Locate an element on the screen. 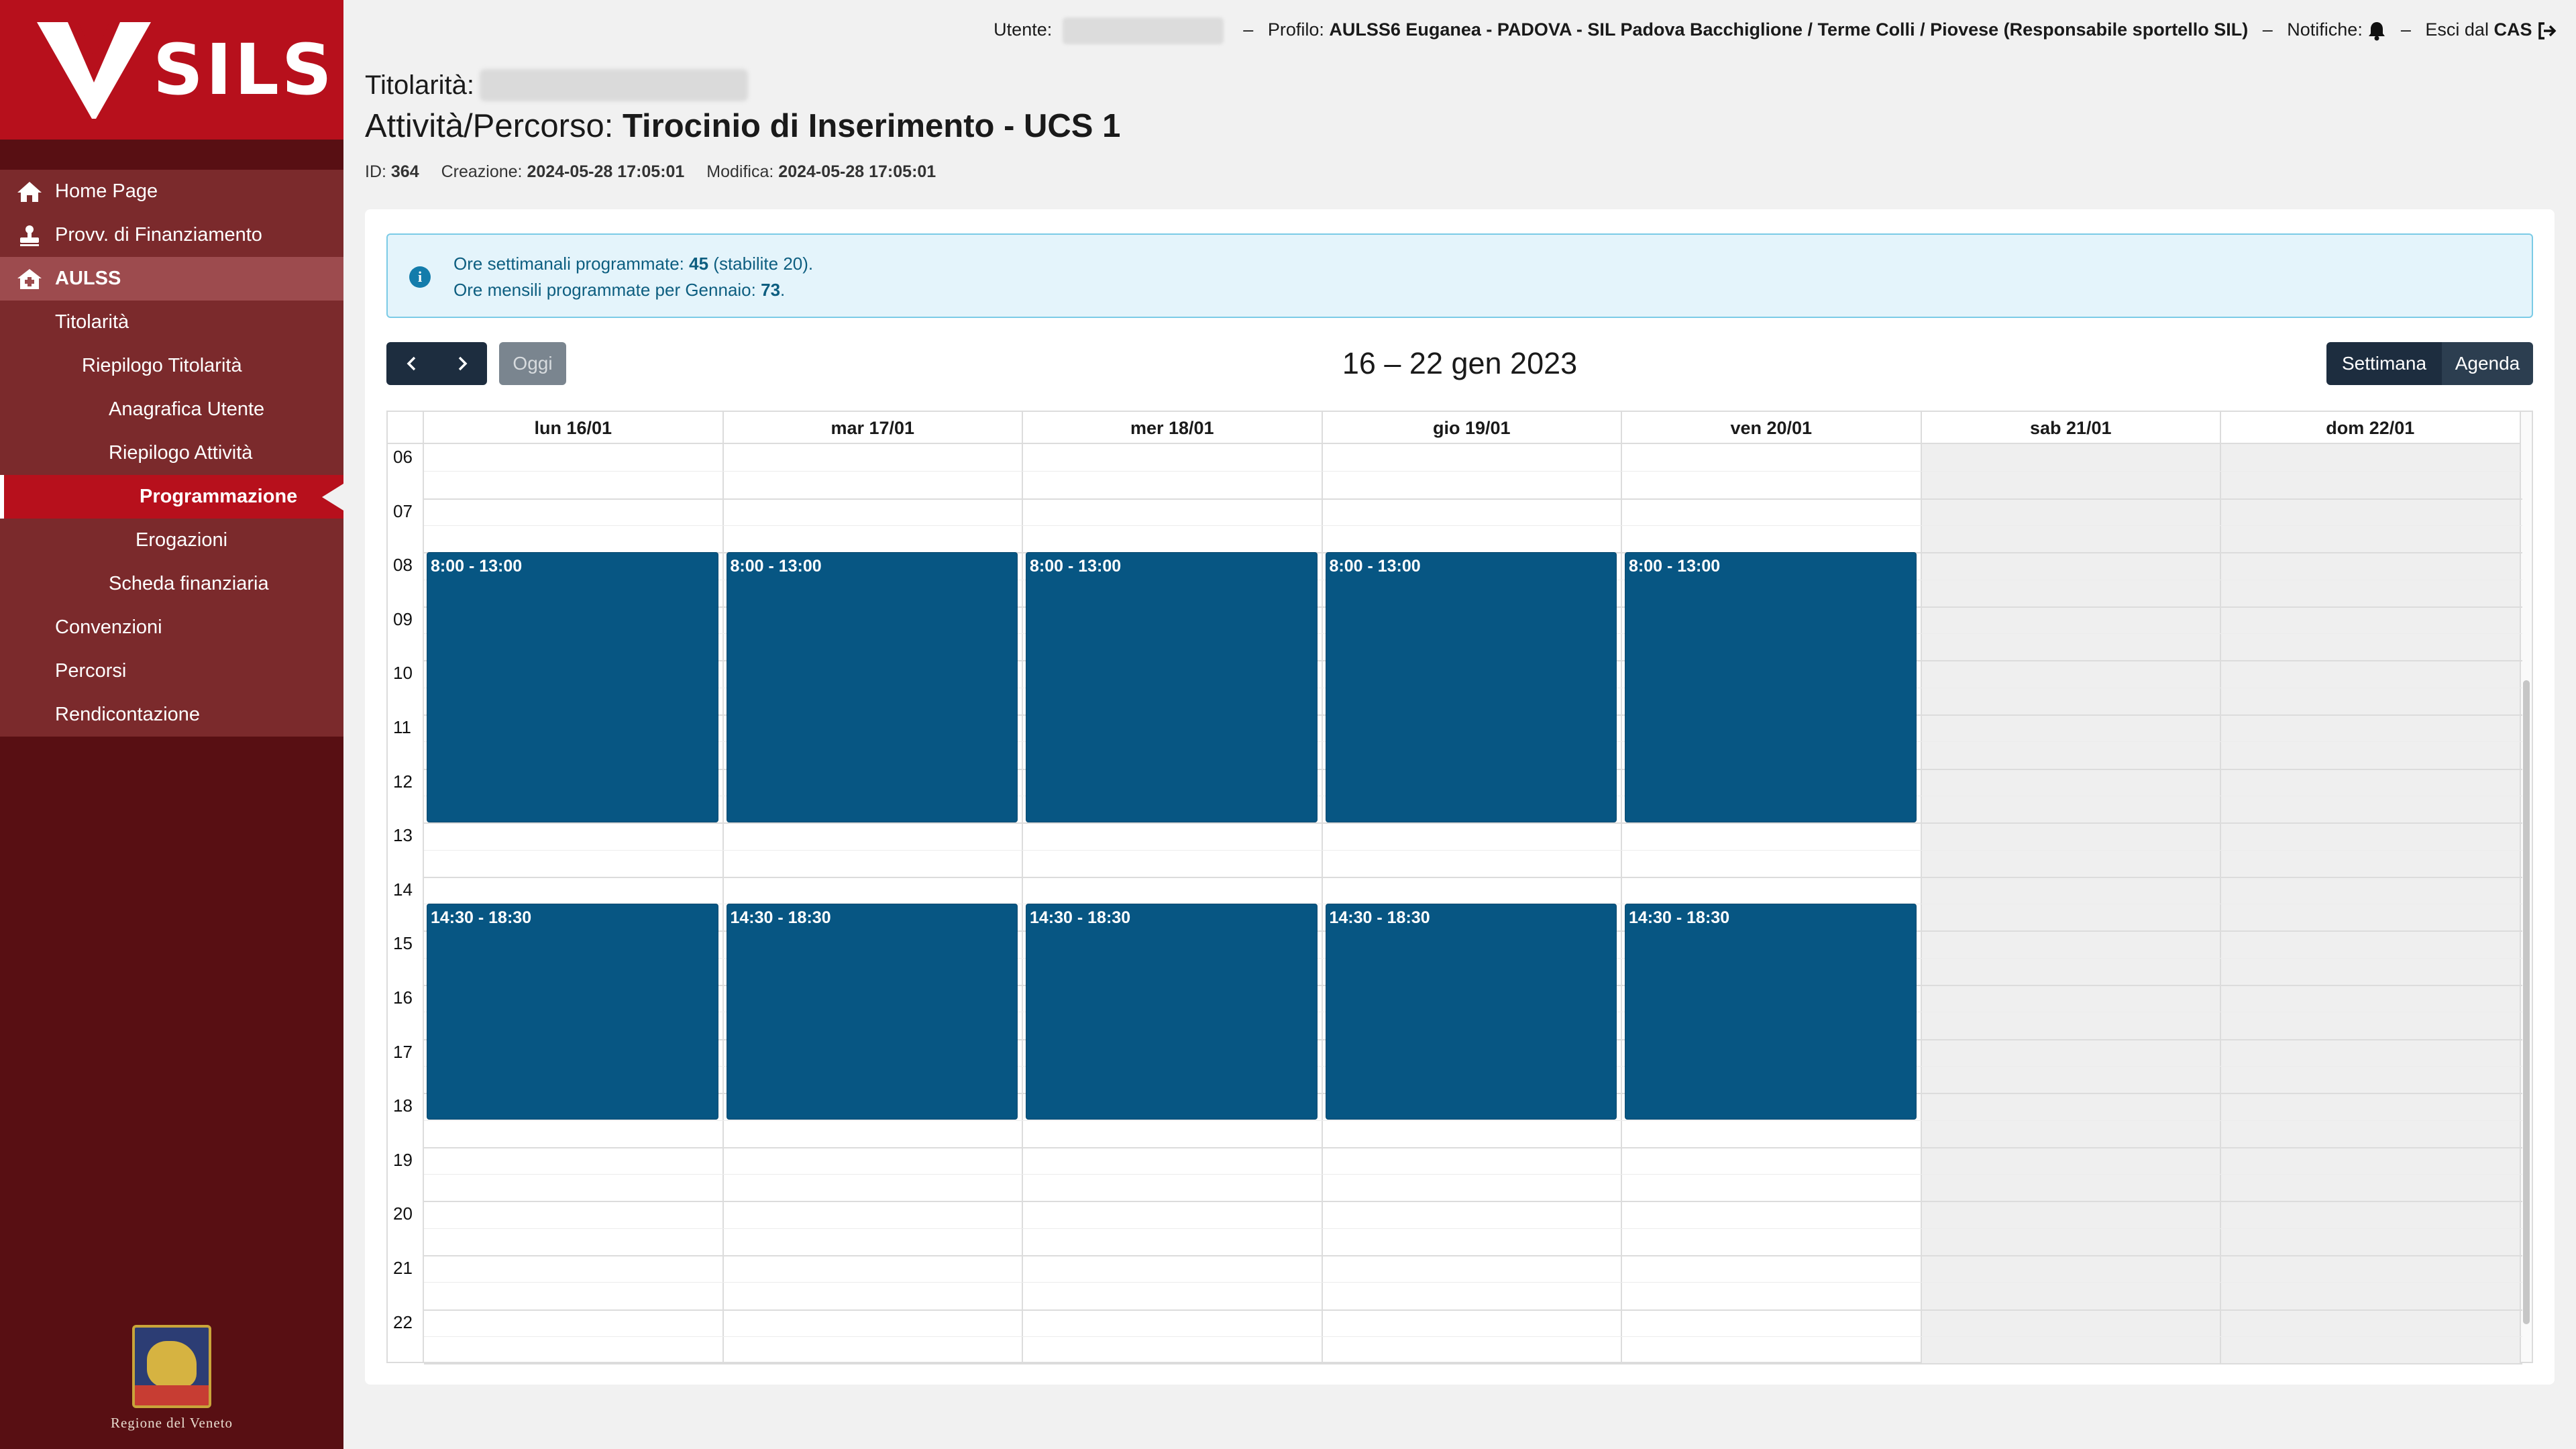 This screenshot has height=1449, width=2576. hour-label: 19 is located at coordinates (403, 1159).